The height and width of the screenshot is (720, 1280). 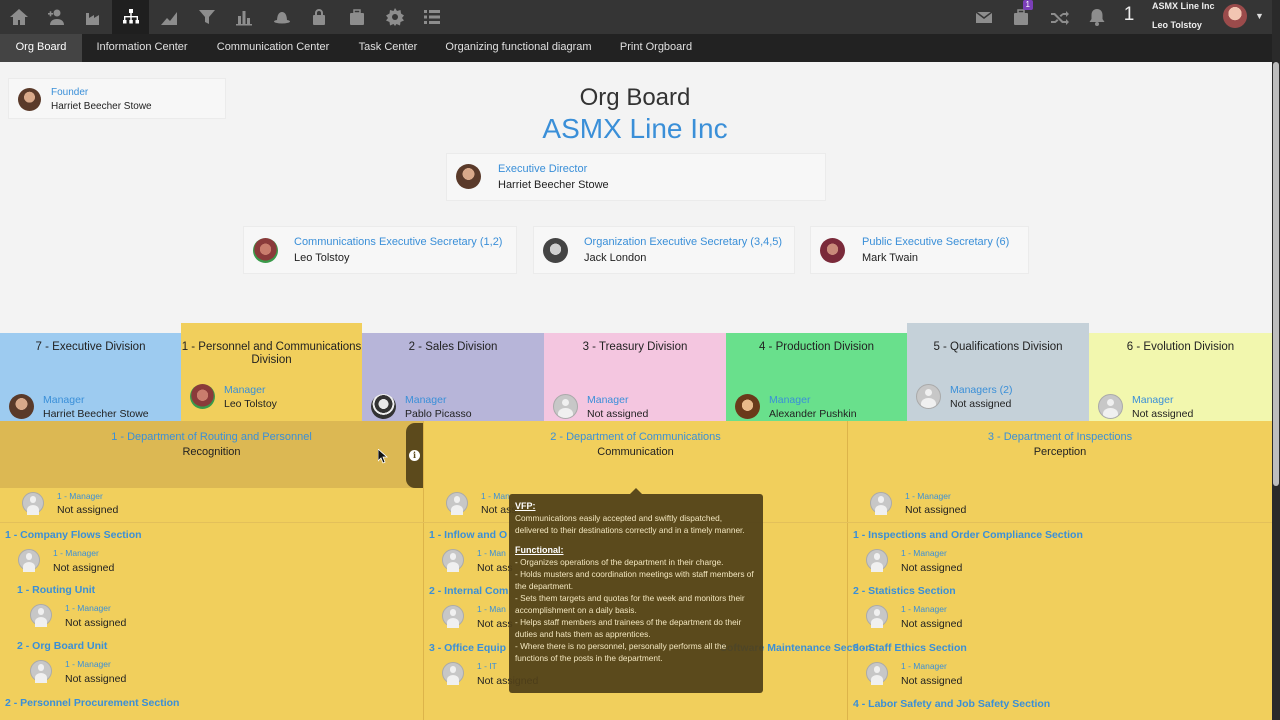 I want to click on scrollbar-thumb, so click(x=1276, y=274).